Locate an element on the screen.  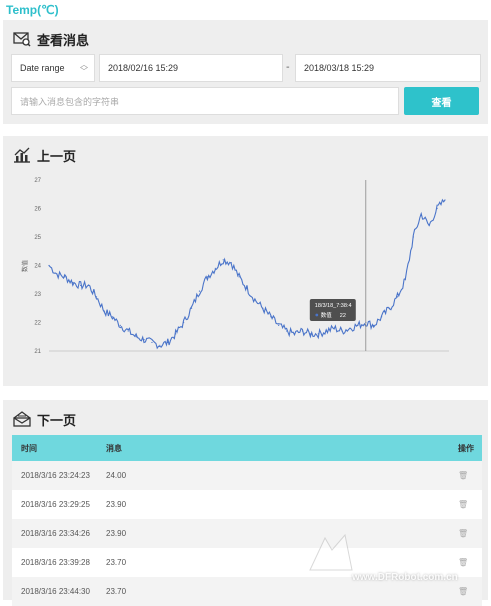
y-axis-label: 数值 is located at coordinates (25, 266).